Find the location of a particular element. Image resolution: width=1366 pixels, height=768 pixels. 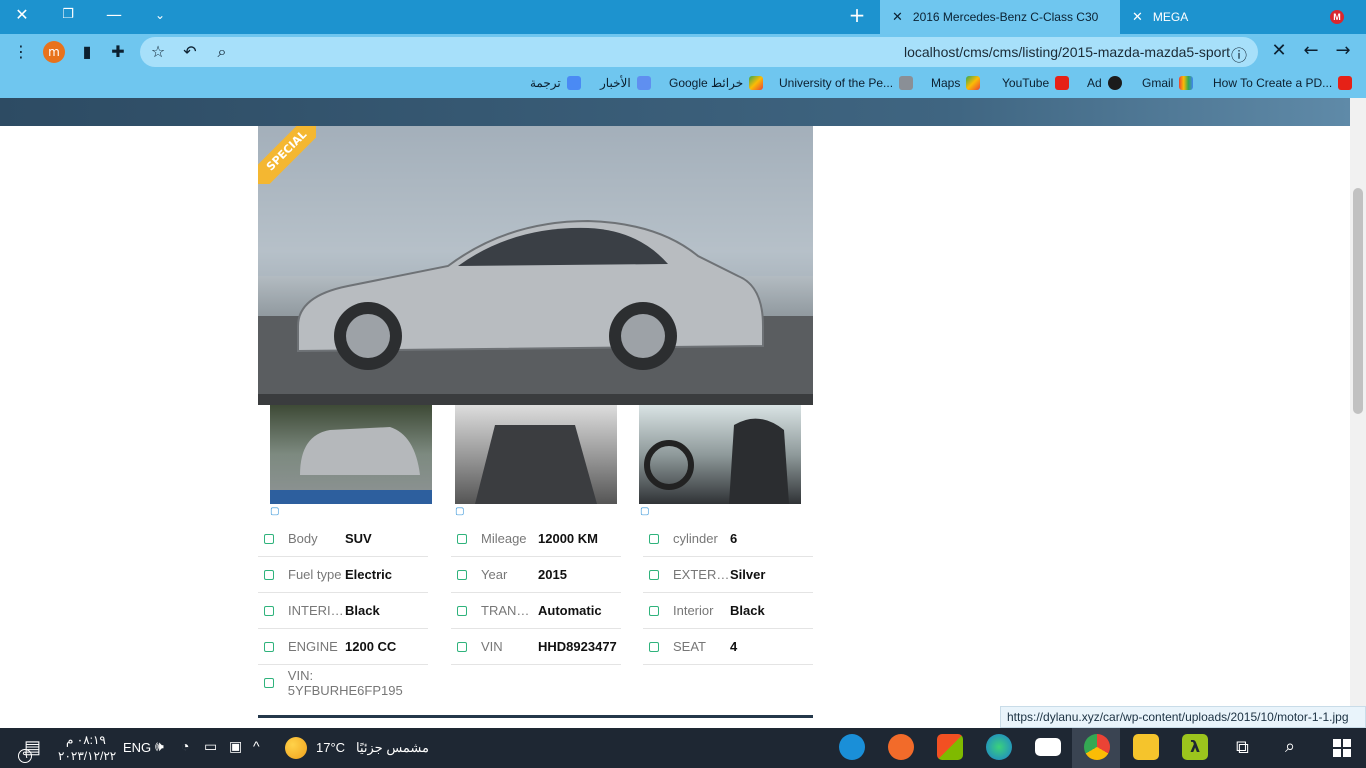

file-explorer-icon is located at coordinates (1146, 747).